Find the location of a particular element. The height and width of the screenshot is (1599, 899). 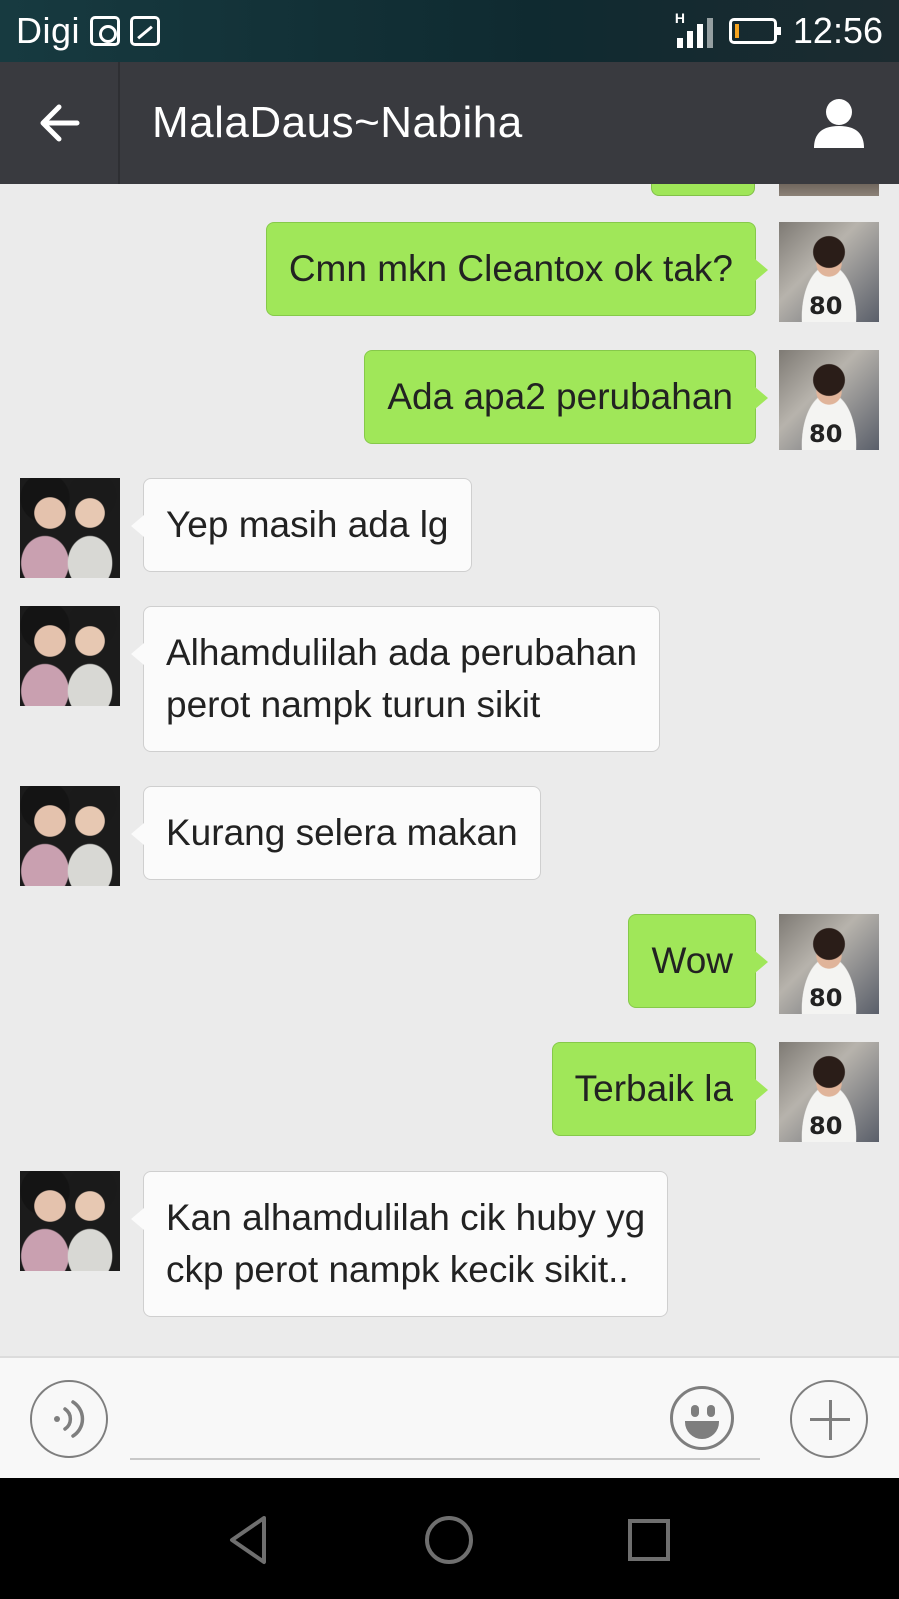

chat-header: MalaDaus~Nabiha is located at coordinates (449, 123).